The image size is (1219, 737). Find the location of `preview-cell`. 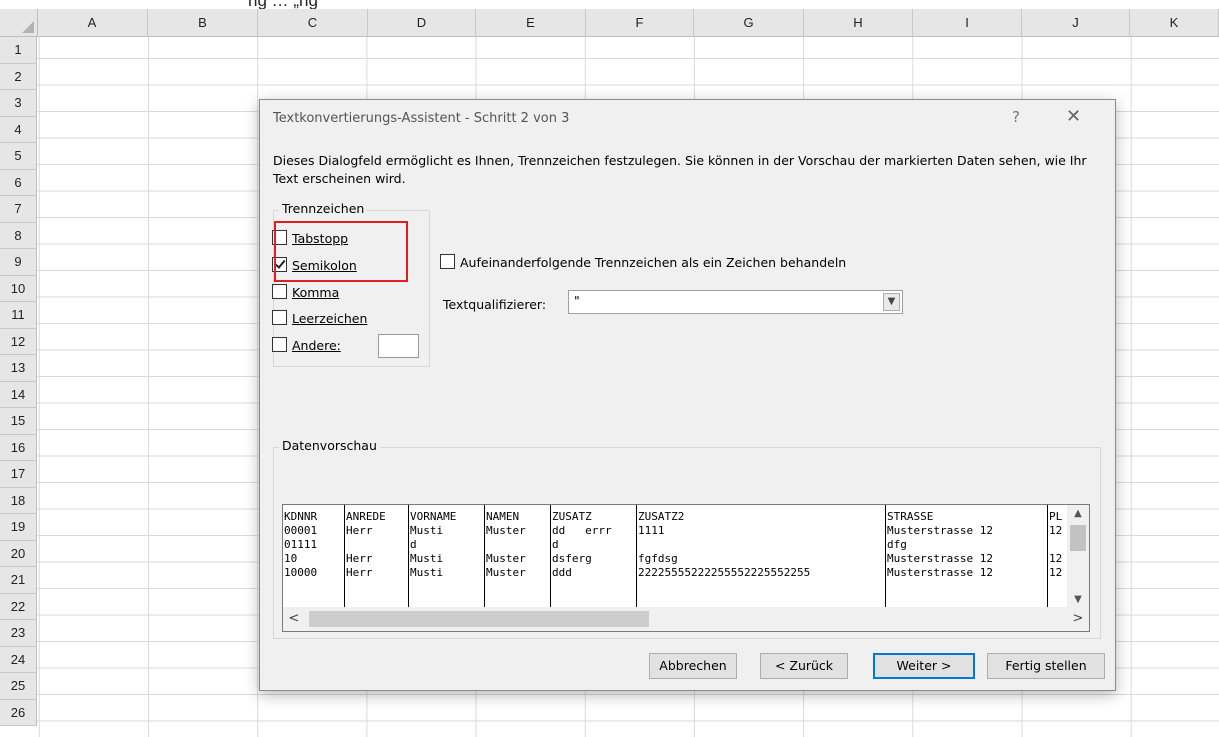

preview-cell is located at coordinates (518, 545).